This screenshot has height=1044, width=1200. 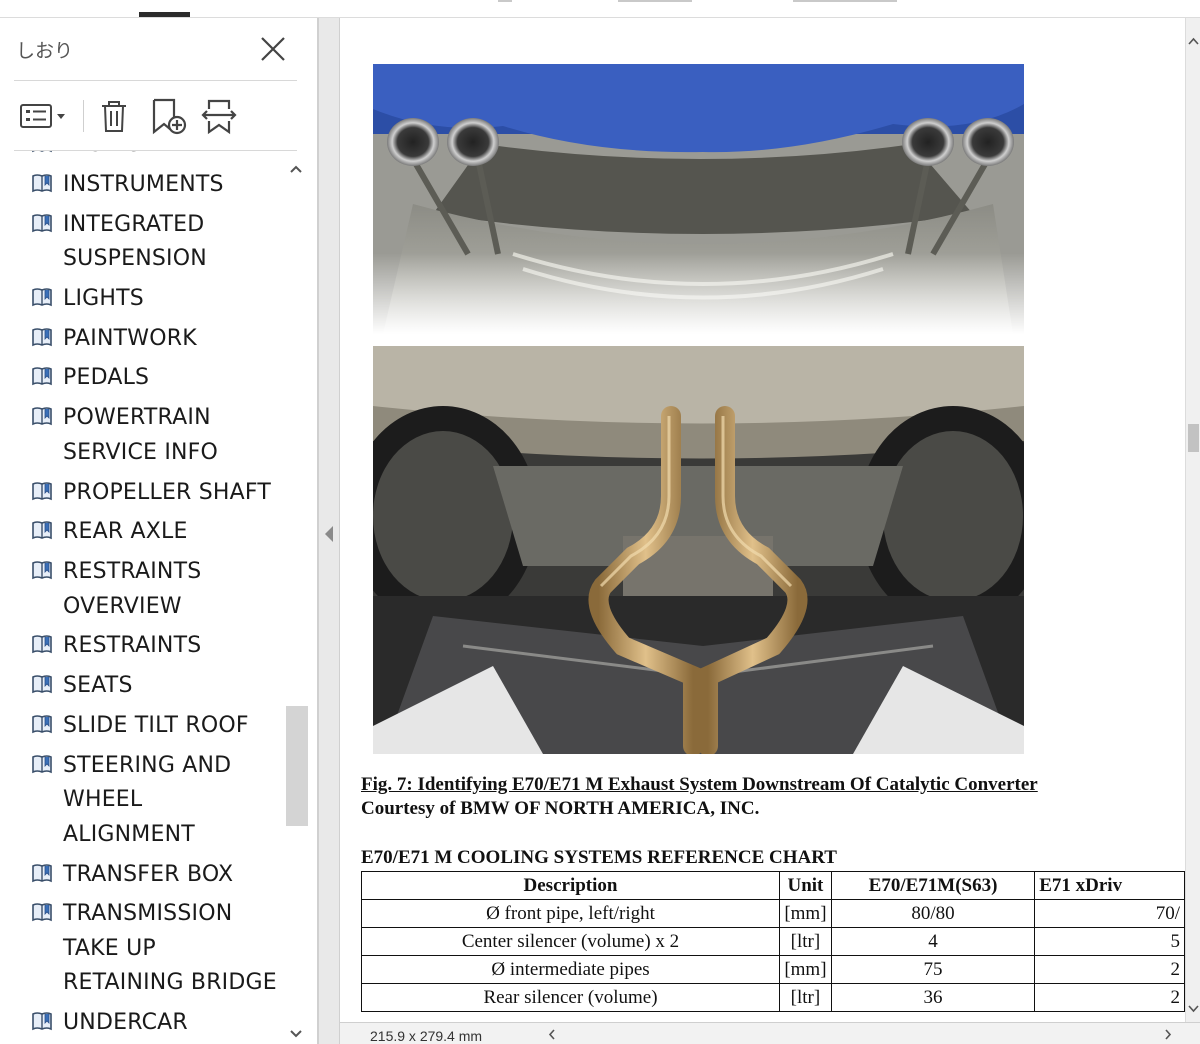 I want to click on bookmark-item: SLIDE TILT ROOF, so click(x=142, y=726).